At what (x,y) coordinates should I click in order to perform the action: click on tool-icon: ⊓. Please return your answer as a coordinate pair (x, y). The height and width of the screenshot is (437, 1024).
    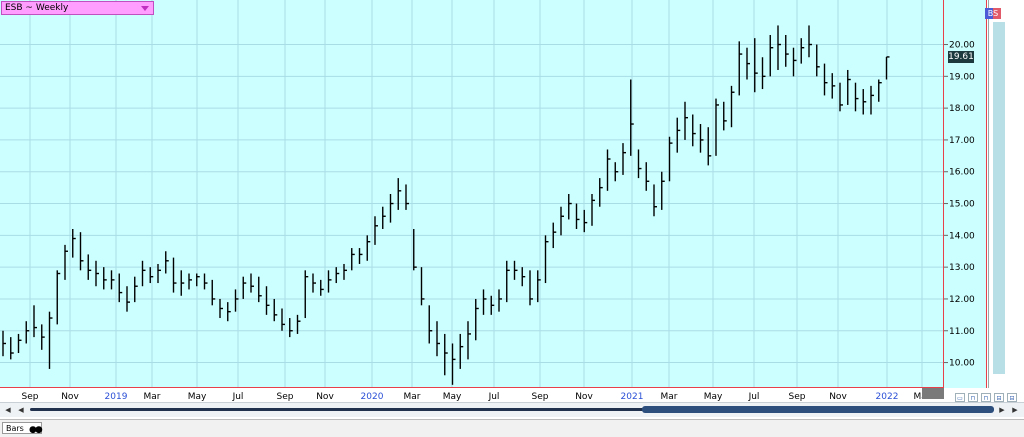
    Looking at the image, I should click on (986, 398).